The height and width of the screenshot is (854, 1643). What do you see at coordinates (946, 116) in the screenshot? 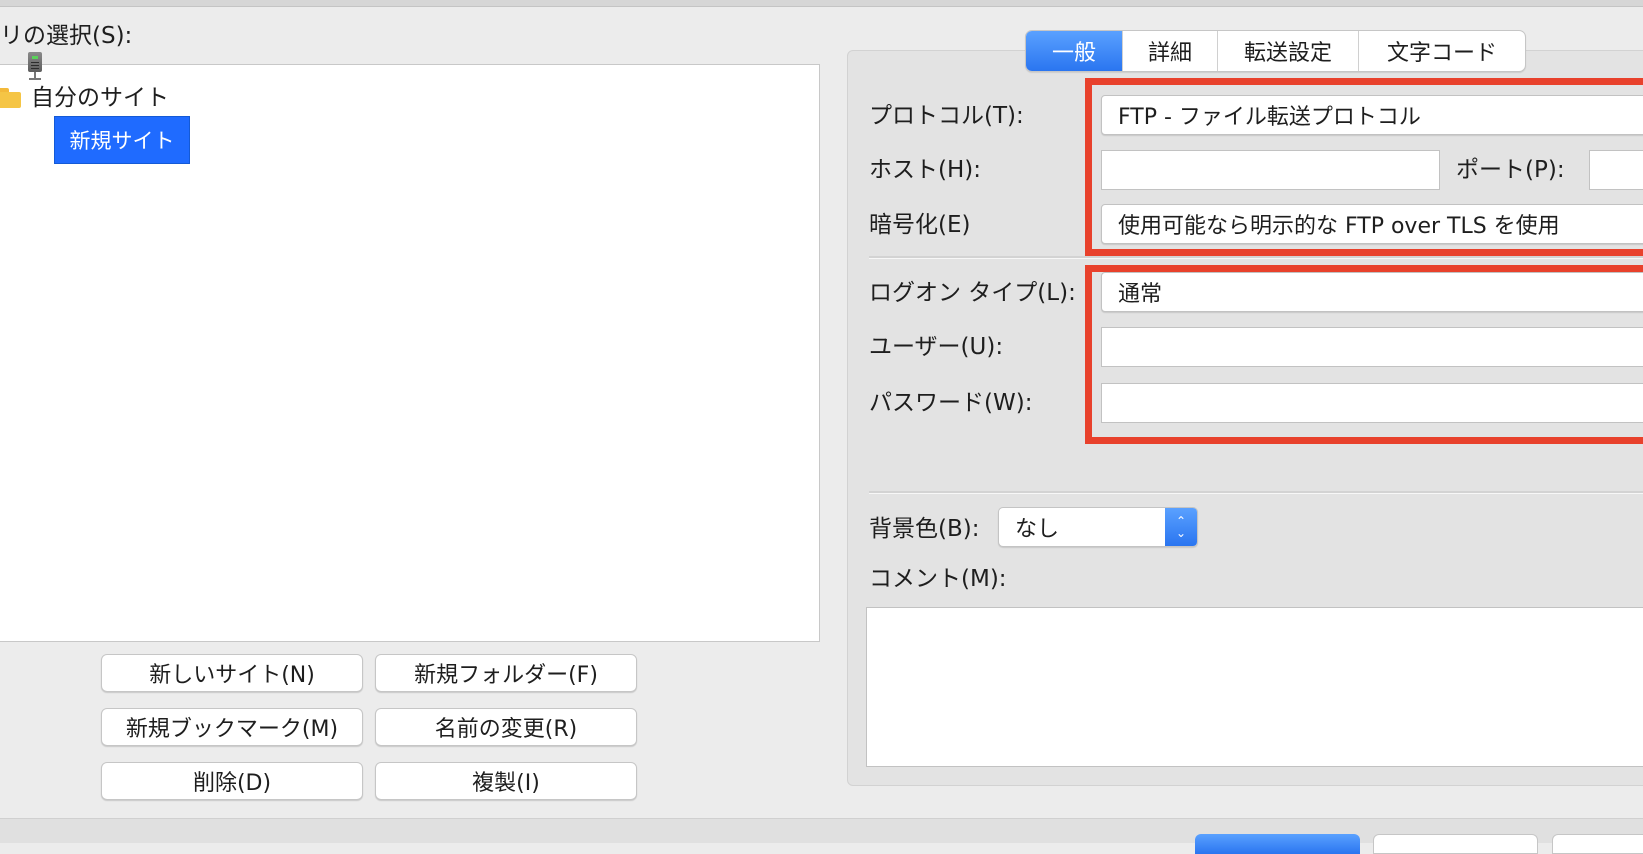
I see `protocol-label: プロトコル(T):` at bounding box center [946, 116].